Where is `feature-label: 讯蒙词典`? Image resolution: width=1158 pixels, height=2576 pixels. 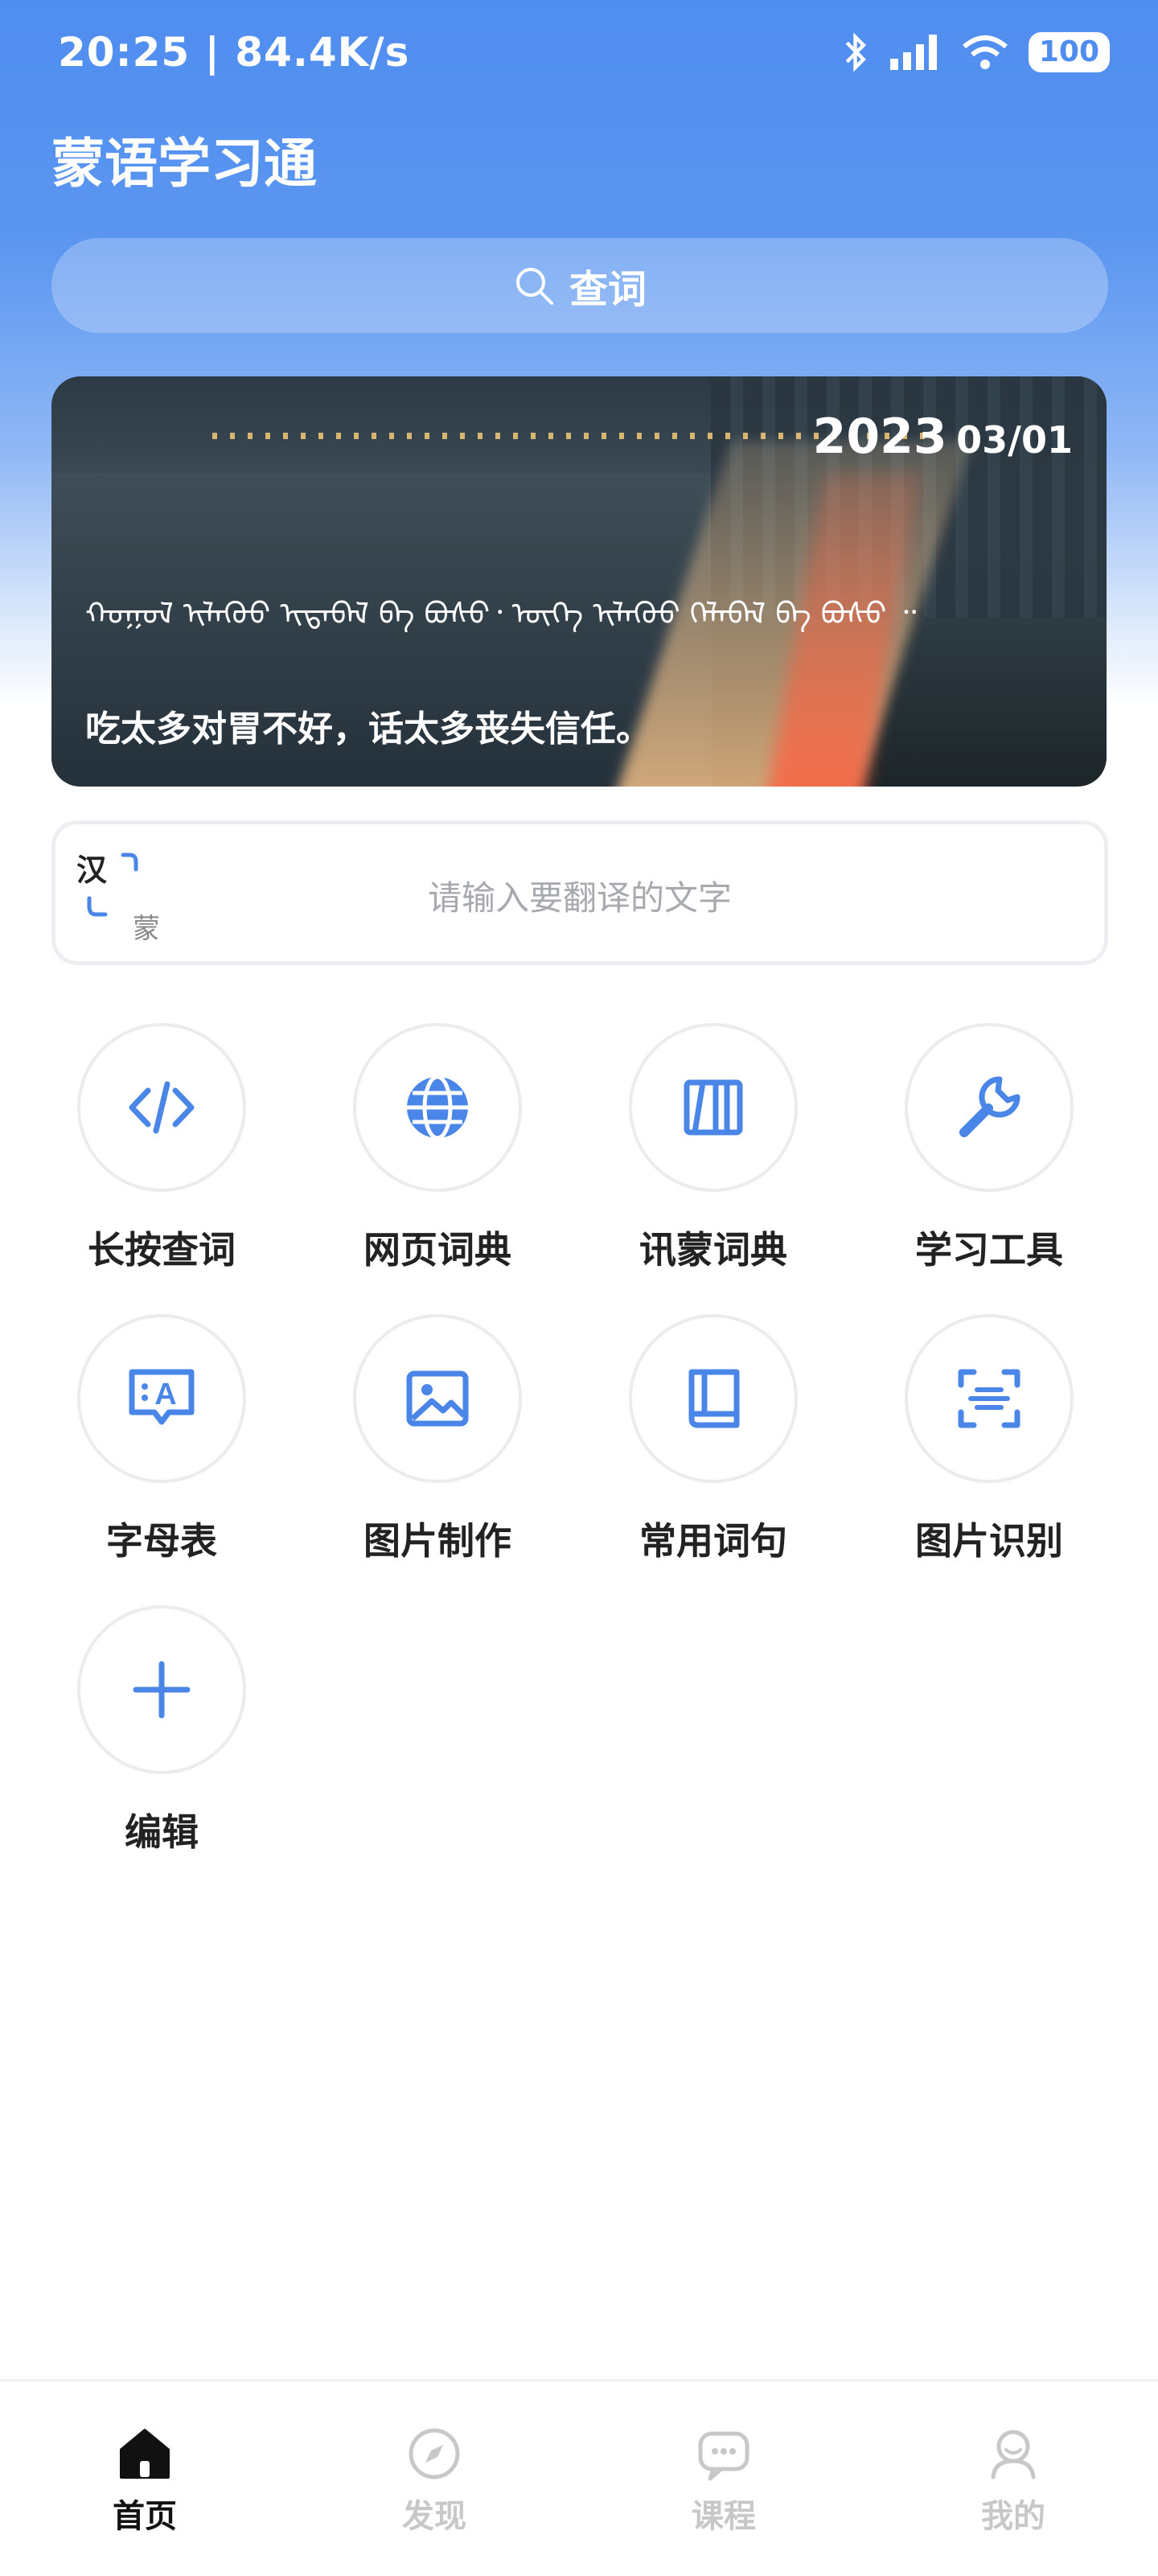 feature-label: 讯蒙词典 is located at coordinates (713, 1250).